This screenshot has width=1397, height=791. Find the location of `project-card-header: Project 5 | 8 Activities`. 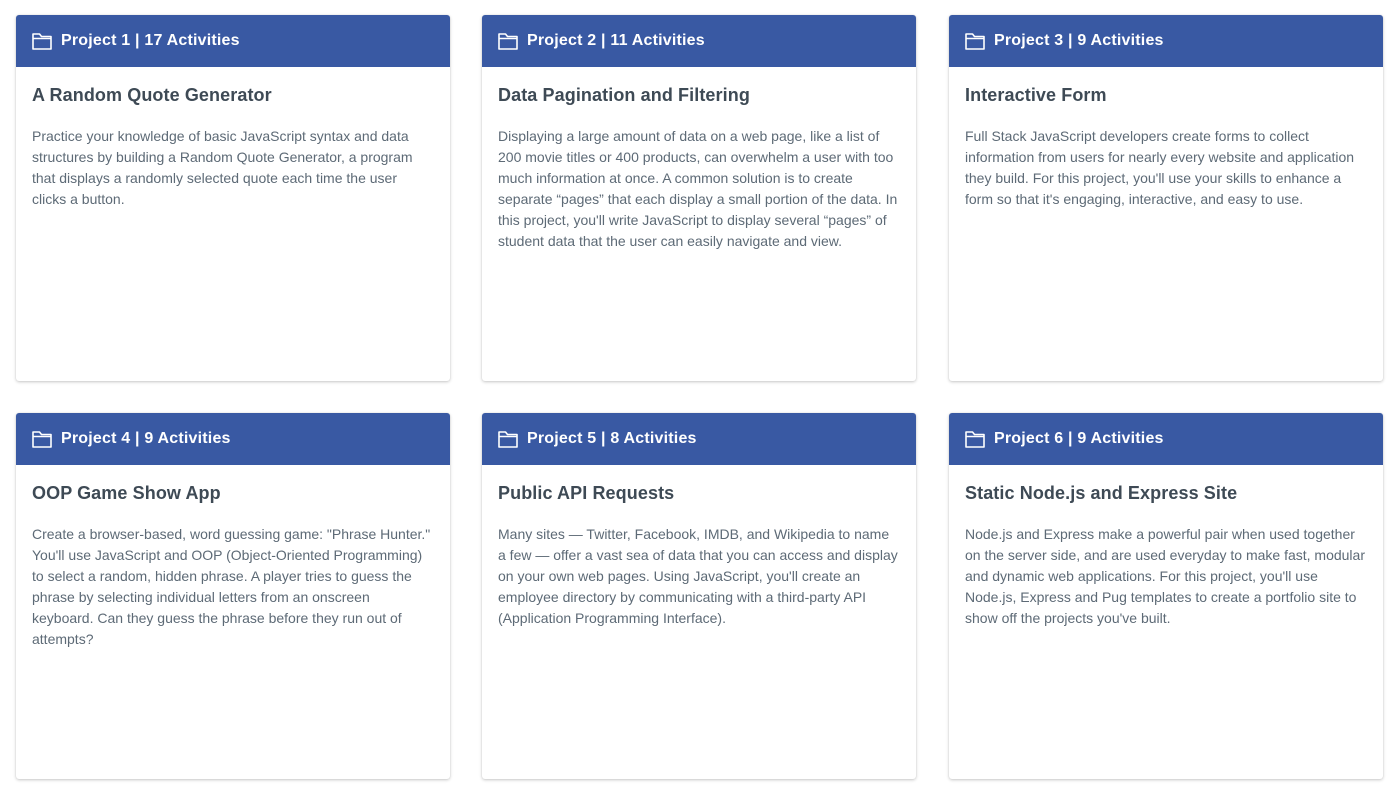

project-card-header: Project 5 | 8 Activities is located at coordinates (699, 439).